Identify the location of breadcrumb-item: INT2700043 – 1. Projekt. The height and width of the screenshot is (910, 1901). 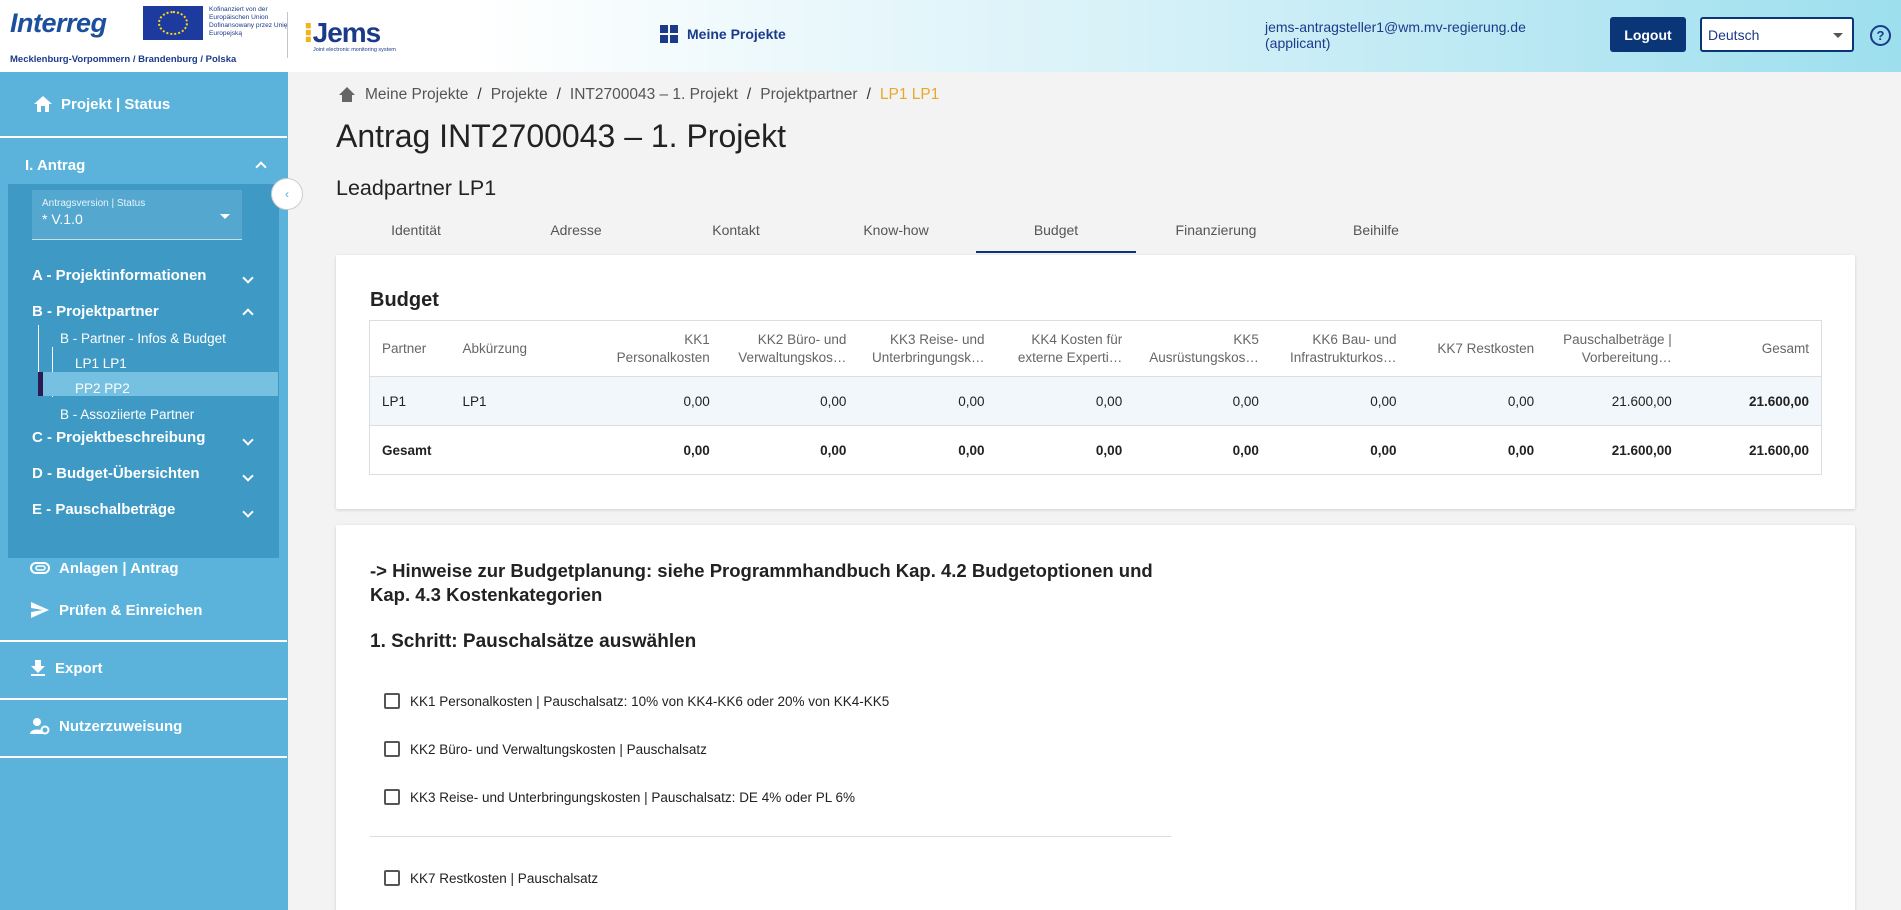
(654, 95).